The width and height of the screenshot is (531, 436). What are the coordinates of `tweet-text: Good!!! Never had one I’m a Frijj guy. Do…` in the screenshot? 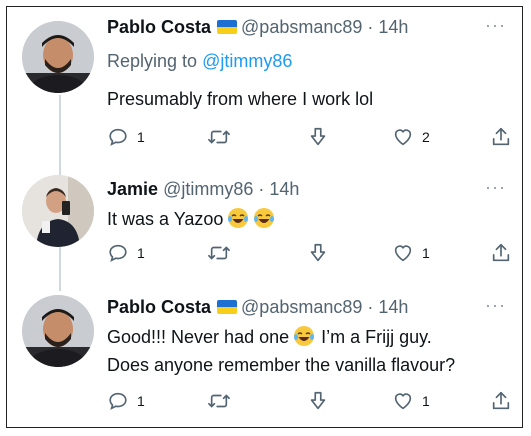 It's located at (281, 351).